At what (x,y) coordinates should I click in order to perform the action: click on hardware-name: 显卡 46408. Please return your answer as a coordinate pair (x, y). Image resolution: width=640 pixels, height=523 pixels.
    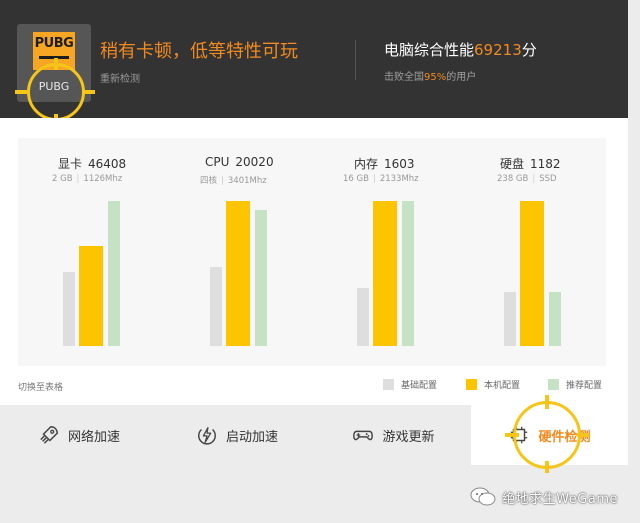
    Looking at the image, I should click on (92, 163).